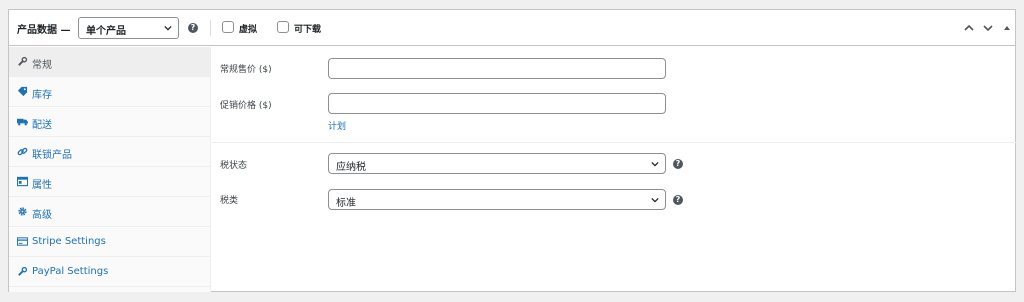 This screenshot has width=1024, height=302. What do you see at coordinates (283, 27) in the screenshot?
I see `downloadable-checkbox` at bounding box center [283, 27].